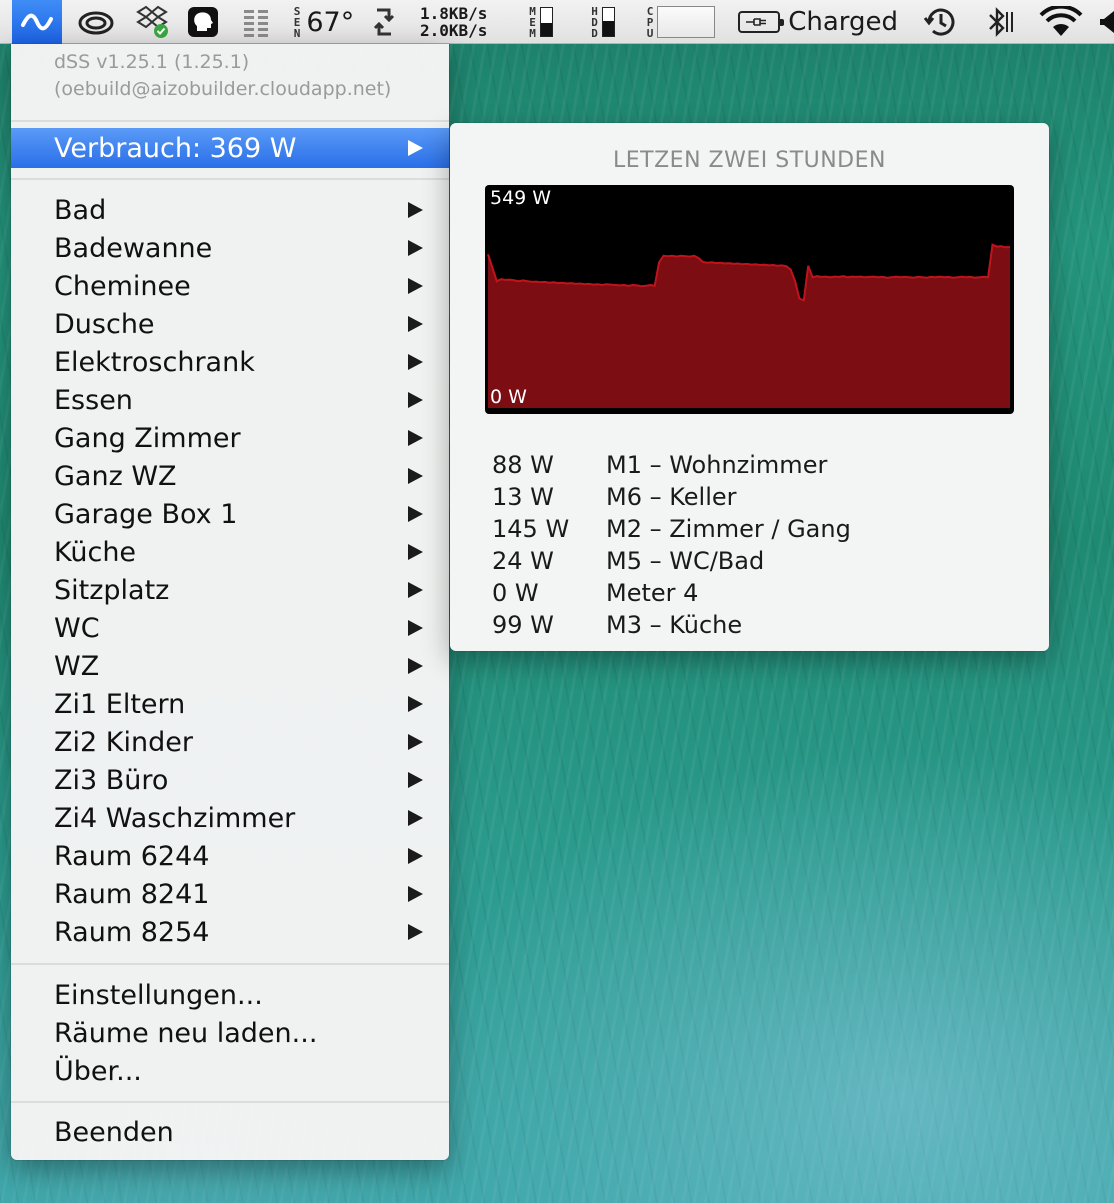  I want to click on time-machine-icon, so click(940, 22).